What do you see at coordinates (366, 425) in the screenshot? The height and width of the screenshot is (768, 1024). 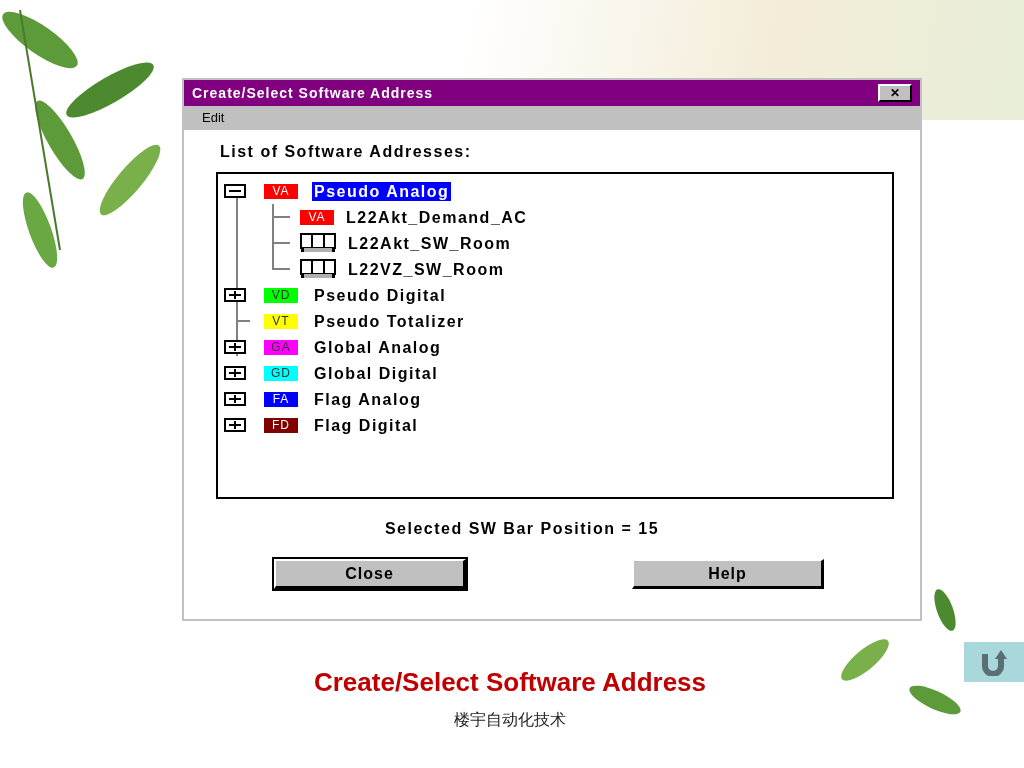 I see `tree-item: Flag Digital` at bounding box center [366, 425].